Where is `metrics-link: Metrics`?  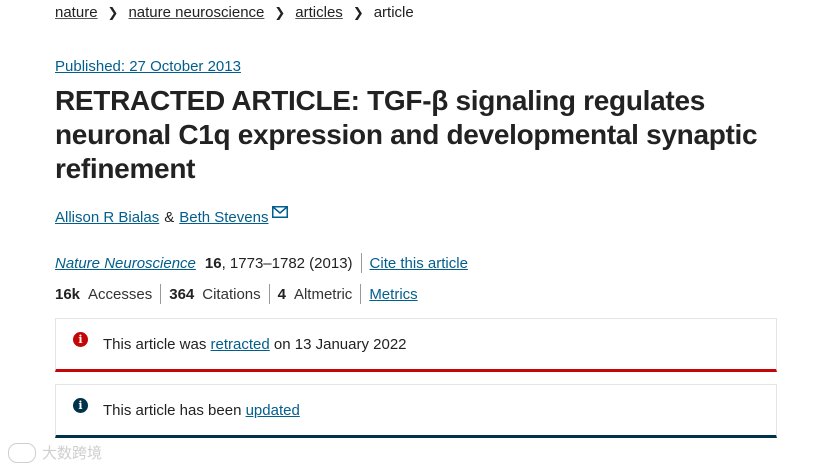
metrics-link: Metrics is located at coordinates (393, 294).